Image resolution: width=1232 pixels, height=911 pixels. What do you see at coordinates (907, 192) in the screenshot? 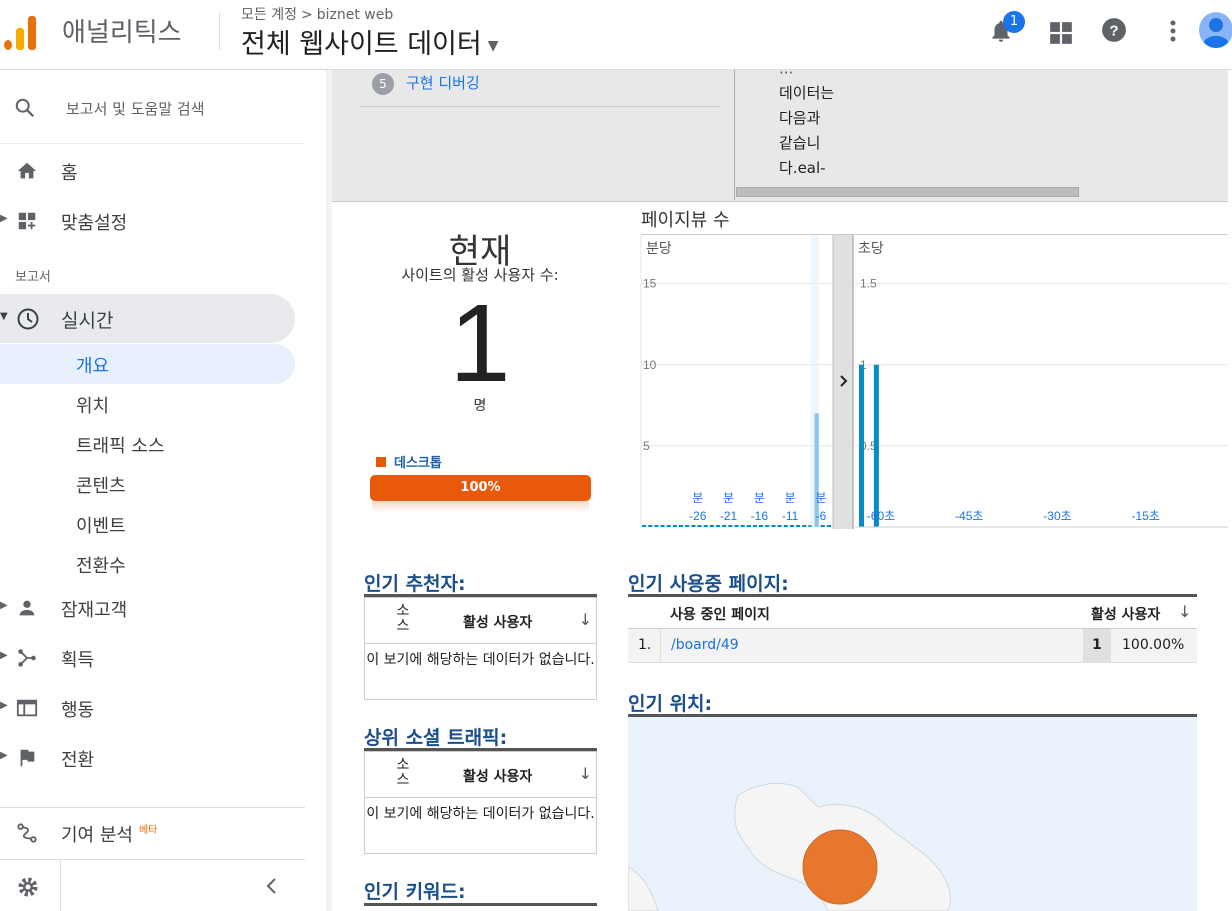
I see `horizontal-scrollbar` at bounding box center [907, 192].